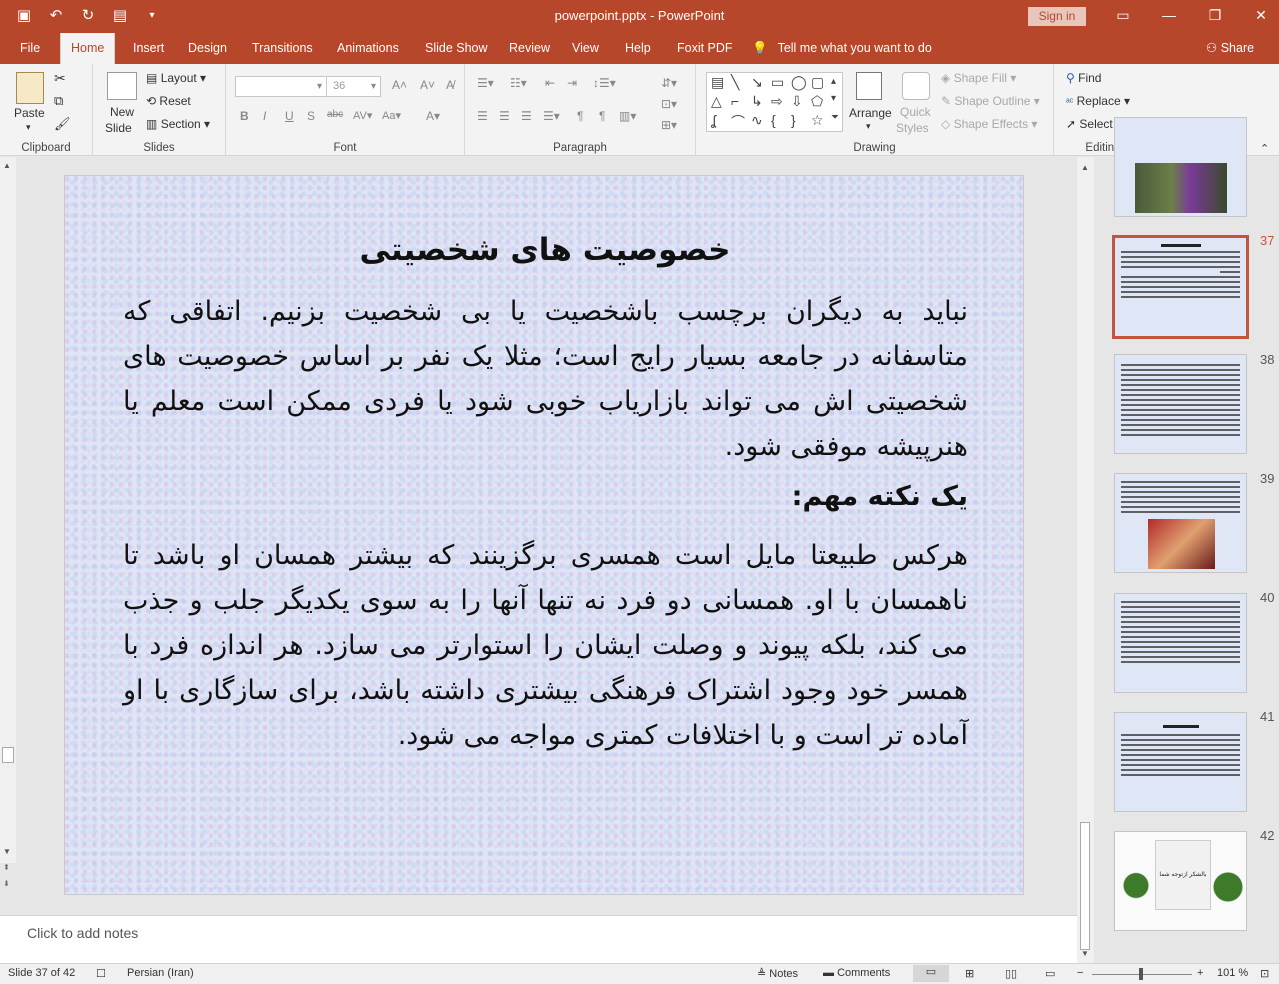 Image resolution: width=1279 pixels, height=984 pixels. Describe the element at coordinates (281, 86) in the screenshot. I see `font-name-combo: ▾` at that location.